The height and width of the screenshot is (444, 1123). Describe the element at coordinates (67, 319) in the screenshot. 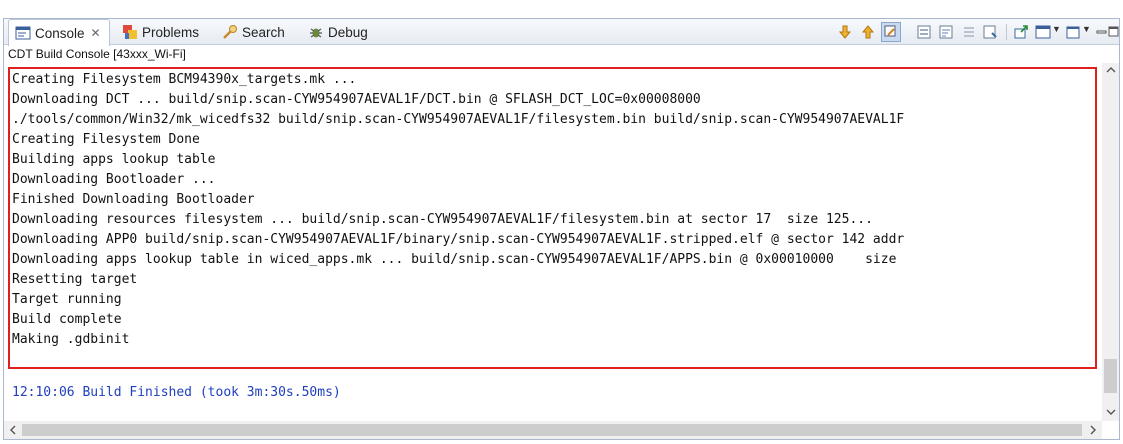

I see `output-line: Build complete` at that location.